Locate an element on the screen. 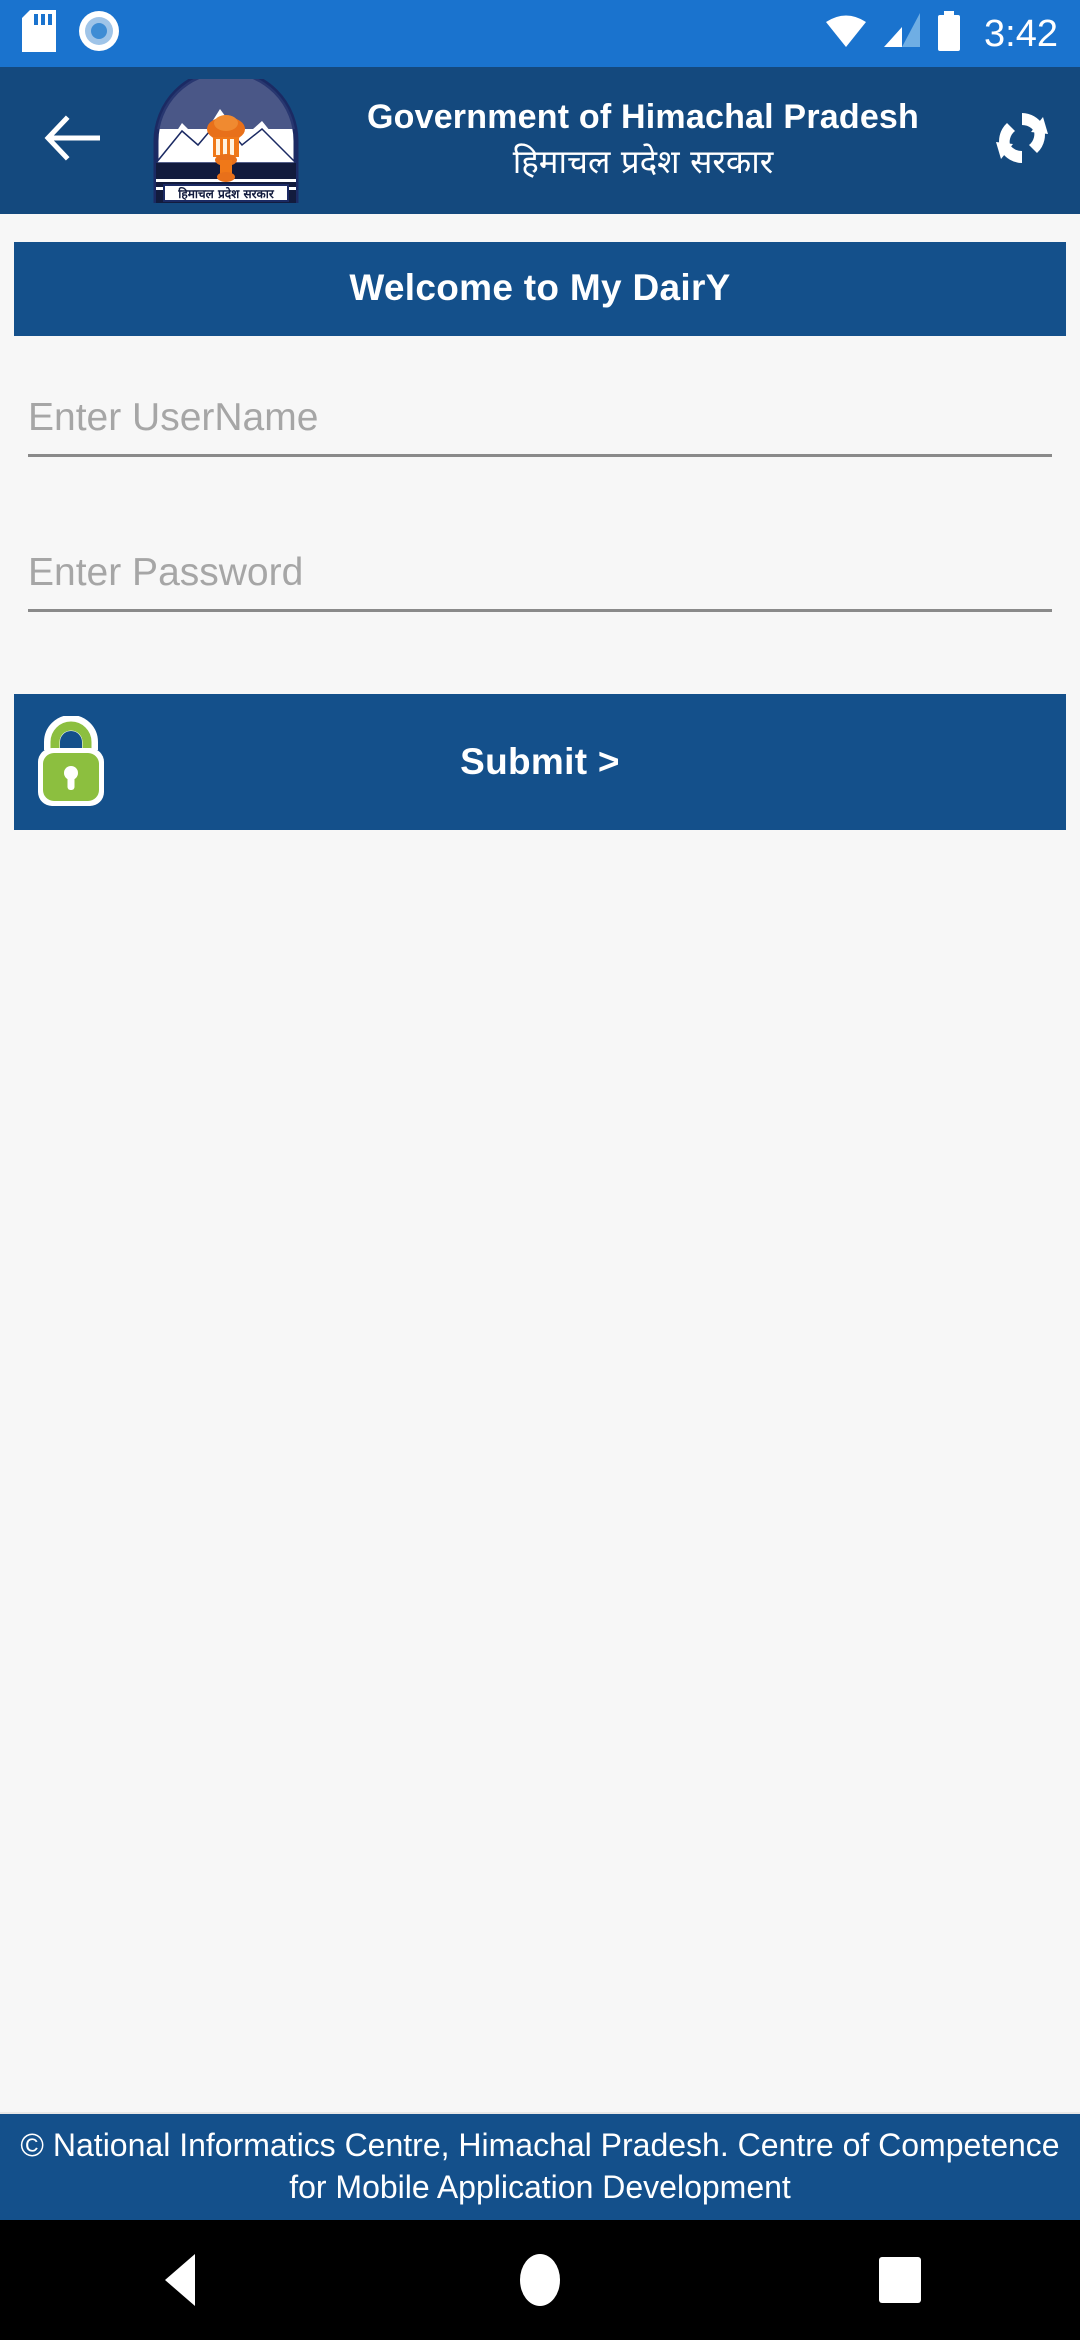 Image resolution: width=1080 pixels, height=2340 pixels. sync-refresh-icon is located at coordinates (1022, 140).